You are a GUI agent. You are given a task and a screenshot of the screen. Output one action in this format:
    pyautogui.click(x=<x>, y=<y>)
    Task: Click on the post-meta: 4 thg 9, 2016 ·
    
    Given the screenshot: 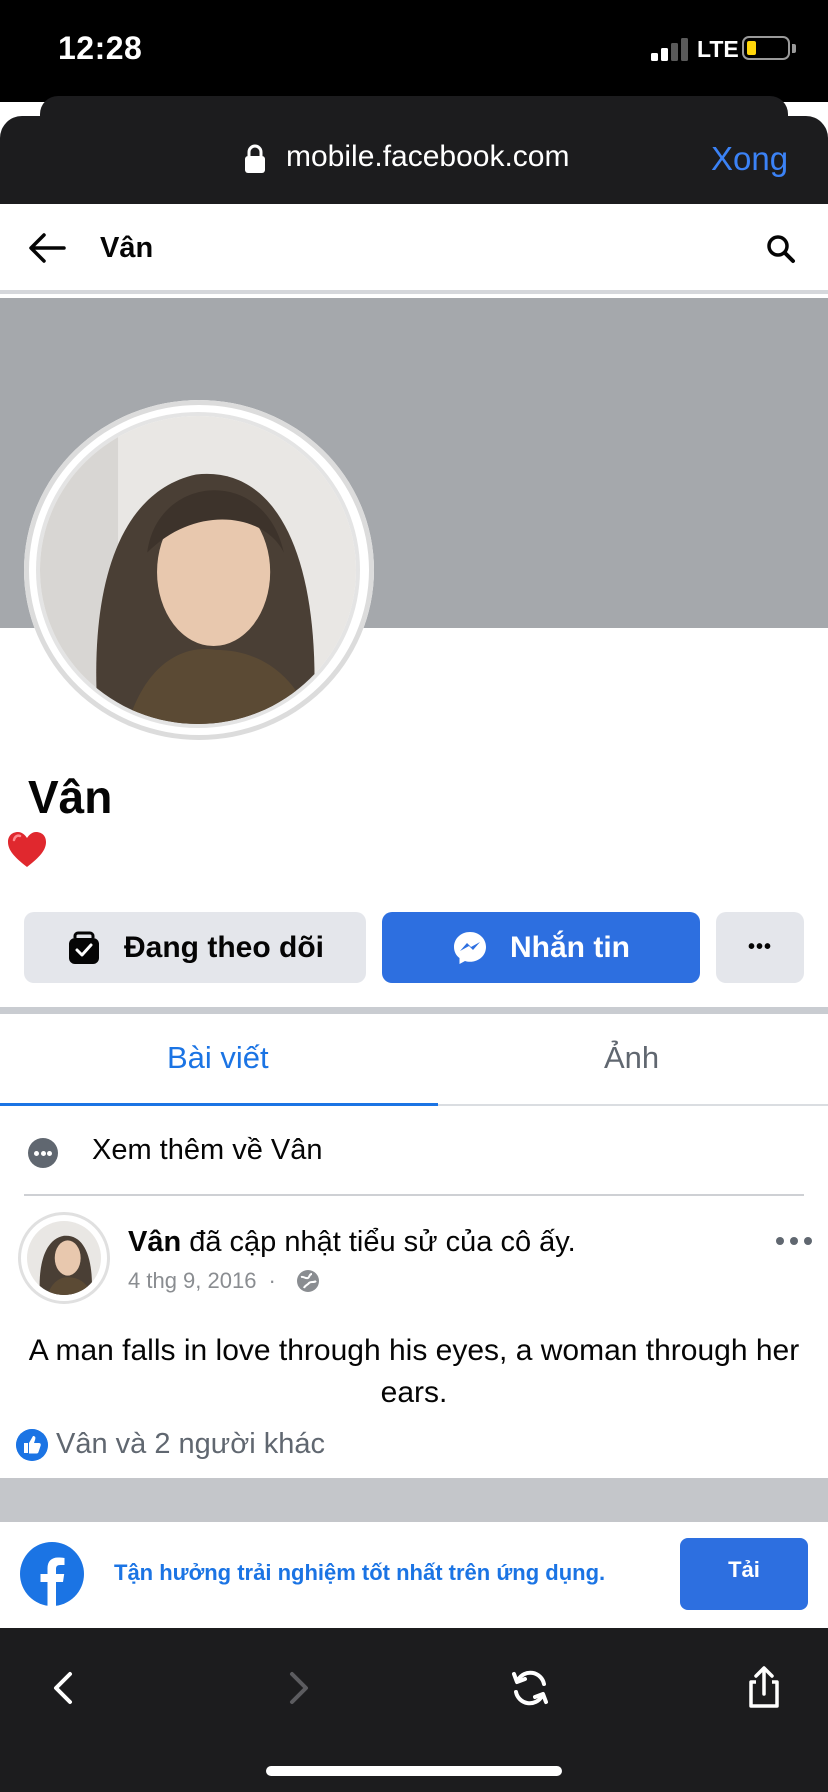 What is the action you would take?
    pyautogui.click(x=224, y=1281)
    